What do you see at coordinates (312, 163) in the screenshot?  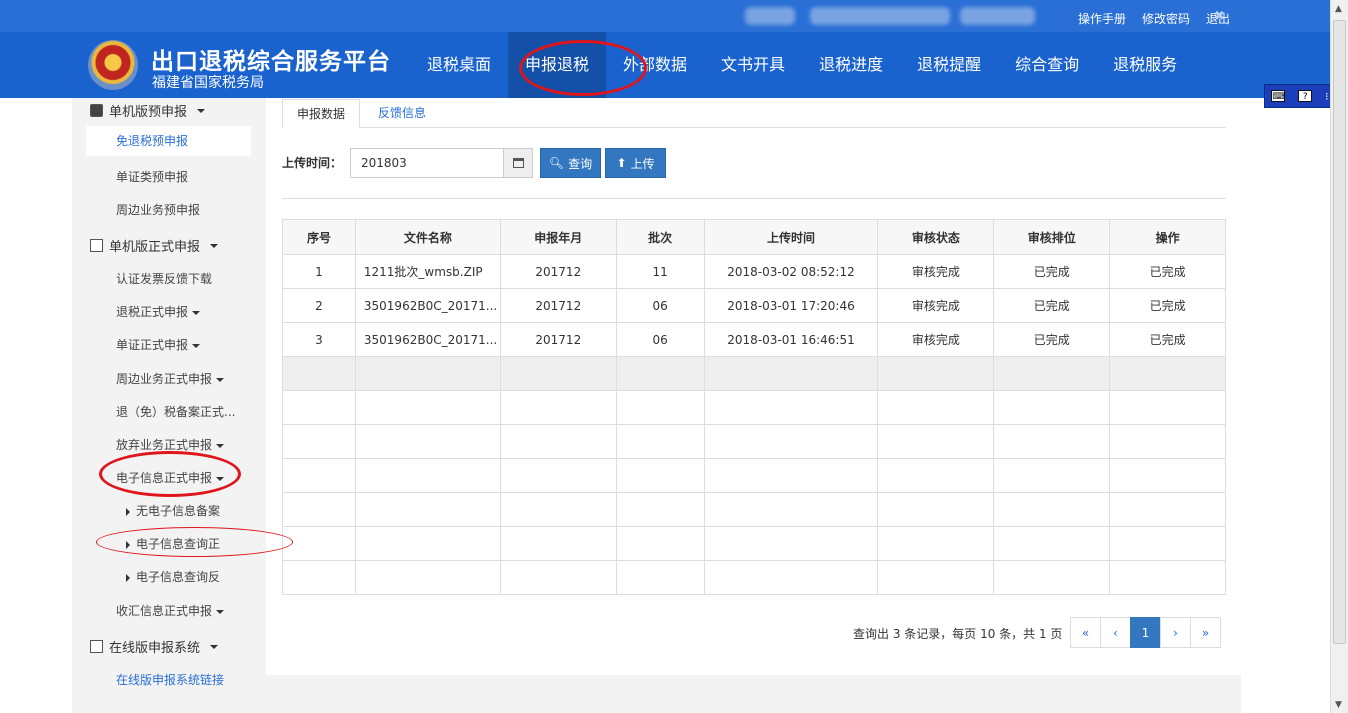 I see `upload-time-label: 上传时间：` at bounding box center [312, 163].